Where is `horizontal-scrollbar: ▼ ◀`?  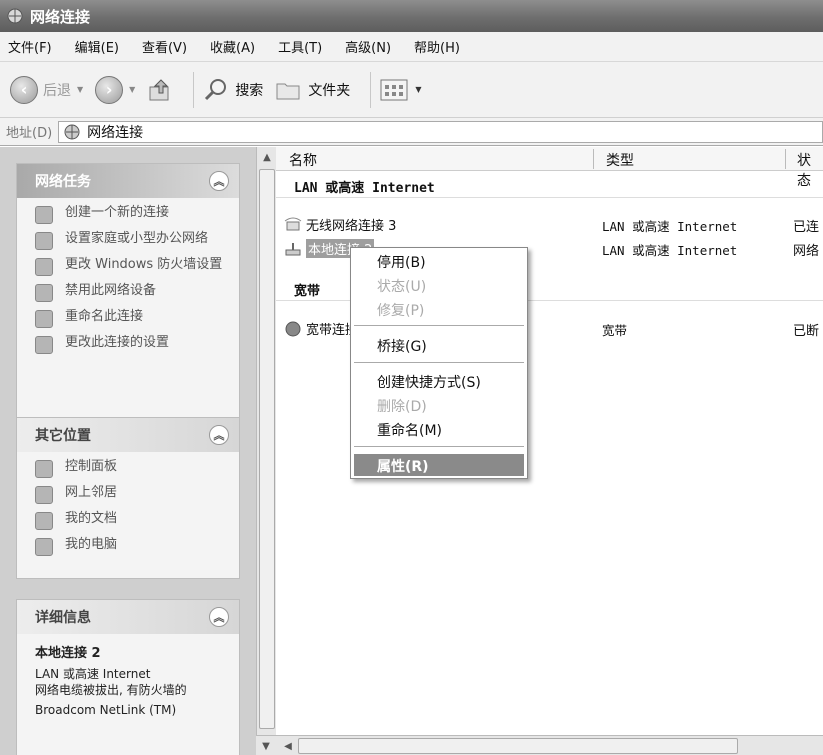 horizontal-scrollbar: ▼ ◀ is located at coordinates (539, 745).